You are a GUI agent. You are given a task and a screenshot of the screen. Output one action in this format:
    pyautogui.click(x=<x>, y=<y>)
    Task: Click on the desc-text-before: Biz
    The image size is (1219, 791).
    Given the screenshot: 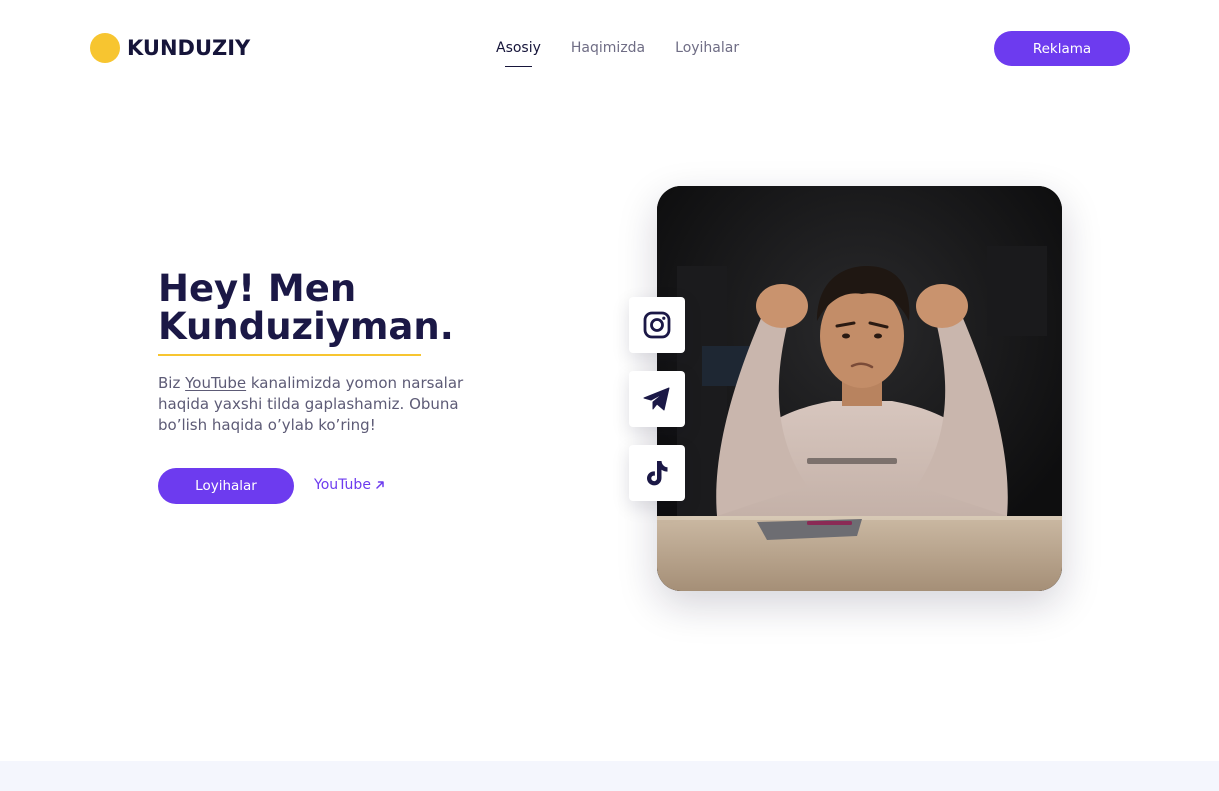 What is the action you would take?
    pyautogui.click(x=172, y=383)
    